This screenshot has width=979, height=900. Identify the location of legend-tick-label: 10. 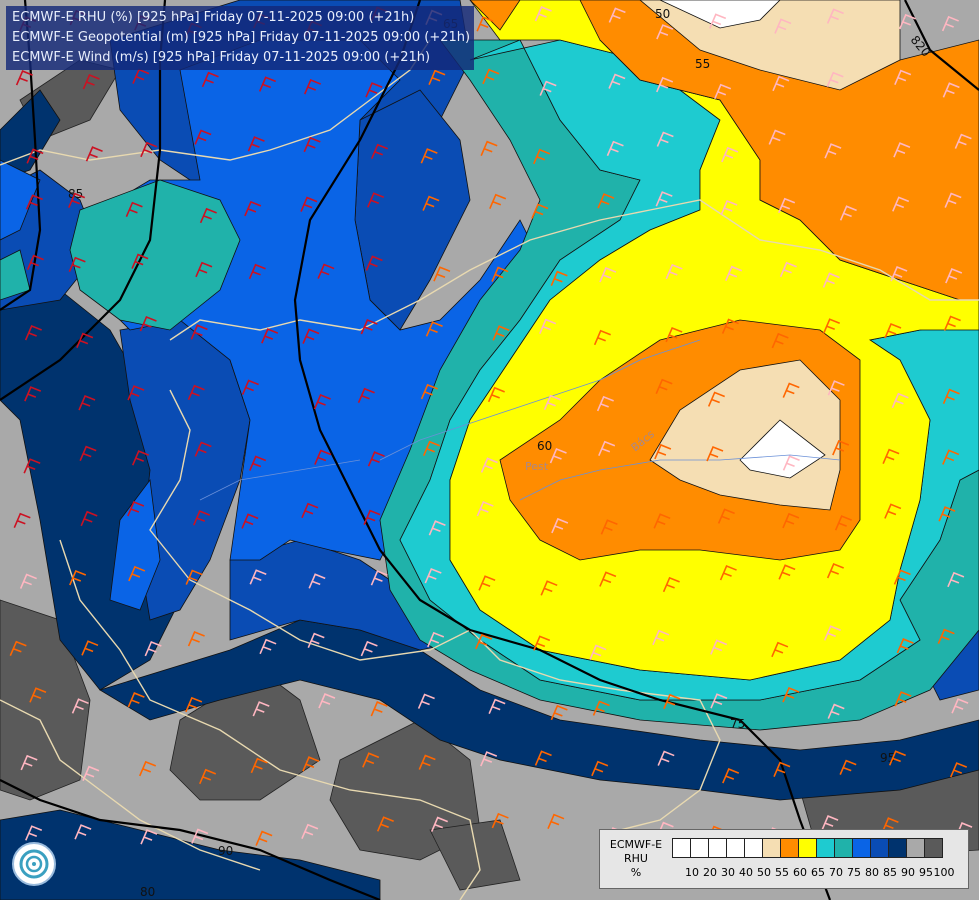
(692, 872).